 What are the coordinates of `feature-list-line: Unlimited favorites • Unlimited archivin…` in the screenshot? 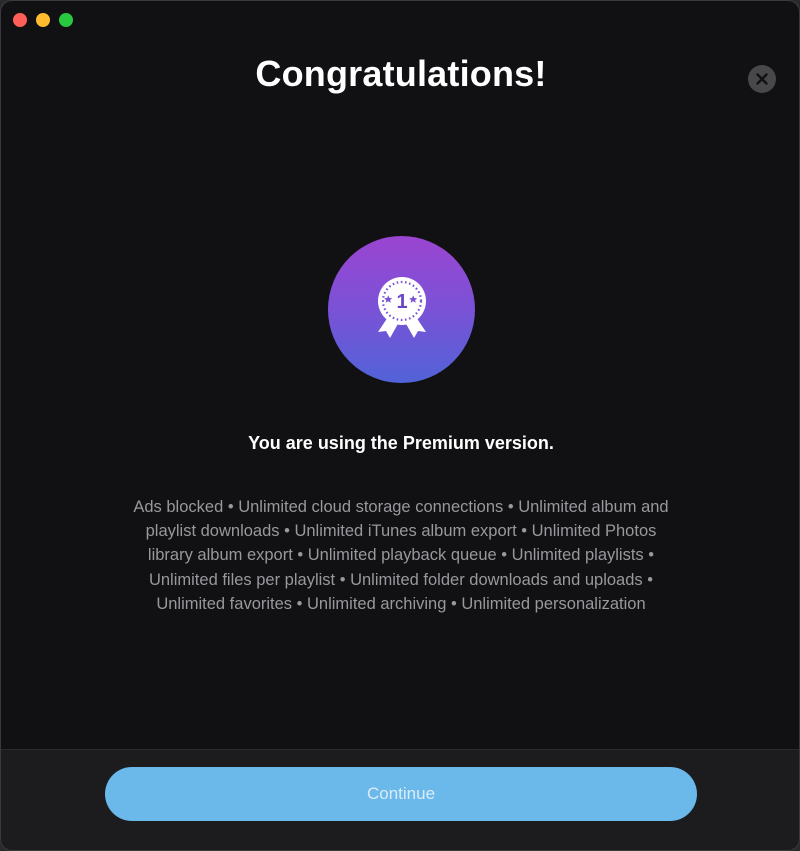 It's located at (401, 603).